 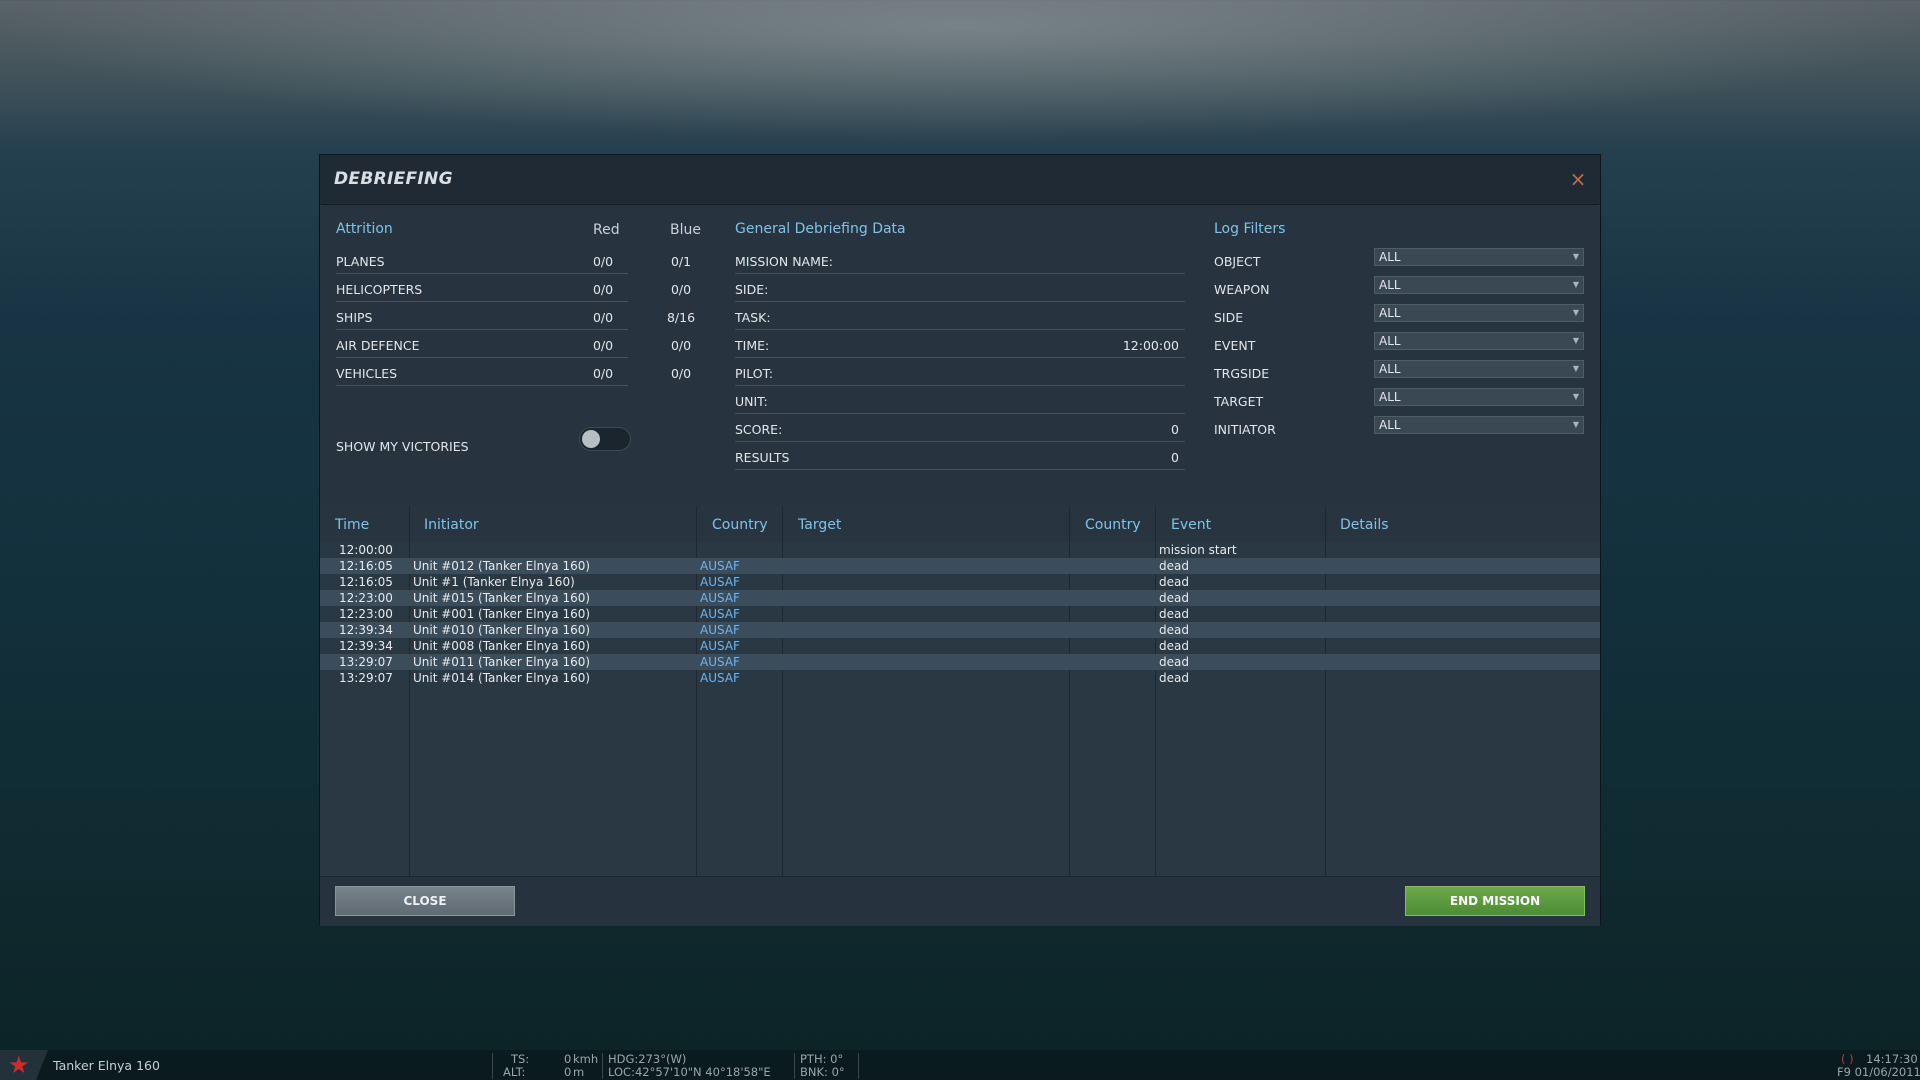 What do you see at coordinates (591, 439) in the screenshot?
I see `toggle-knob` at bounding box center [591, 439].